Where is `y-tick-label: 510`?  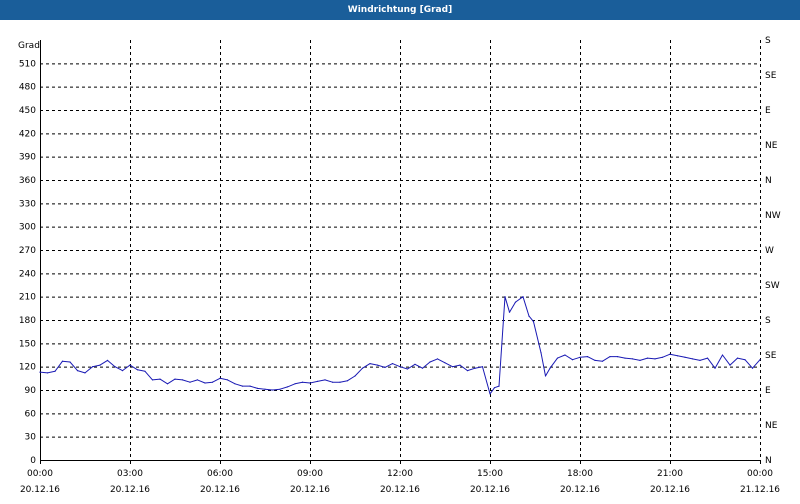 y-tick-label: 510 is located at coordinates (27, 64).